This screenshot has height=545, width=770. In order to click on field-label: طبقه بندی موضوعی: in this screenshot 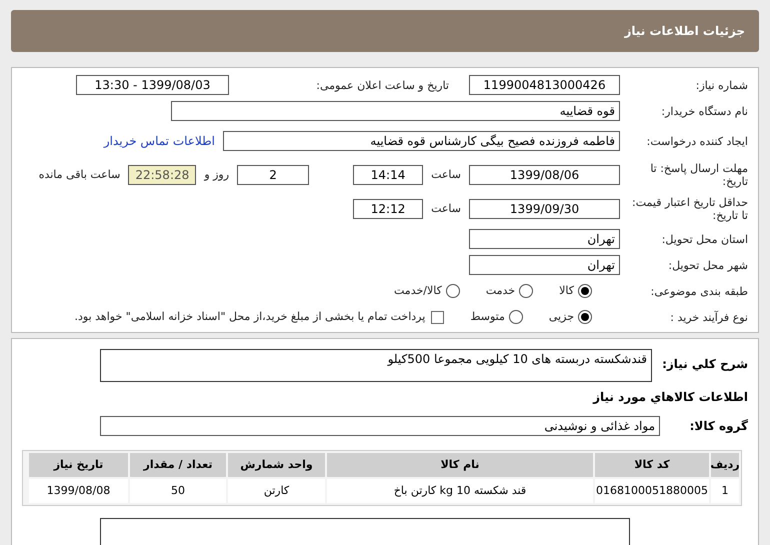, I will do `click(699, 291)`.